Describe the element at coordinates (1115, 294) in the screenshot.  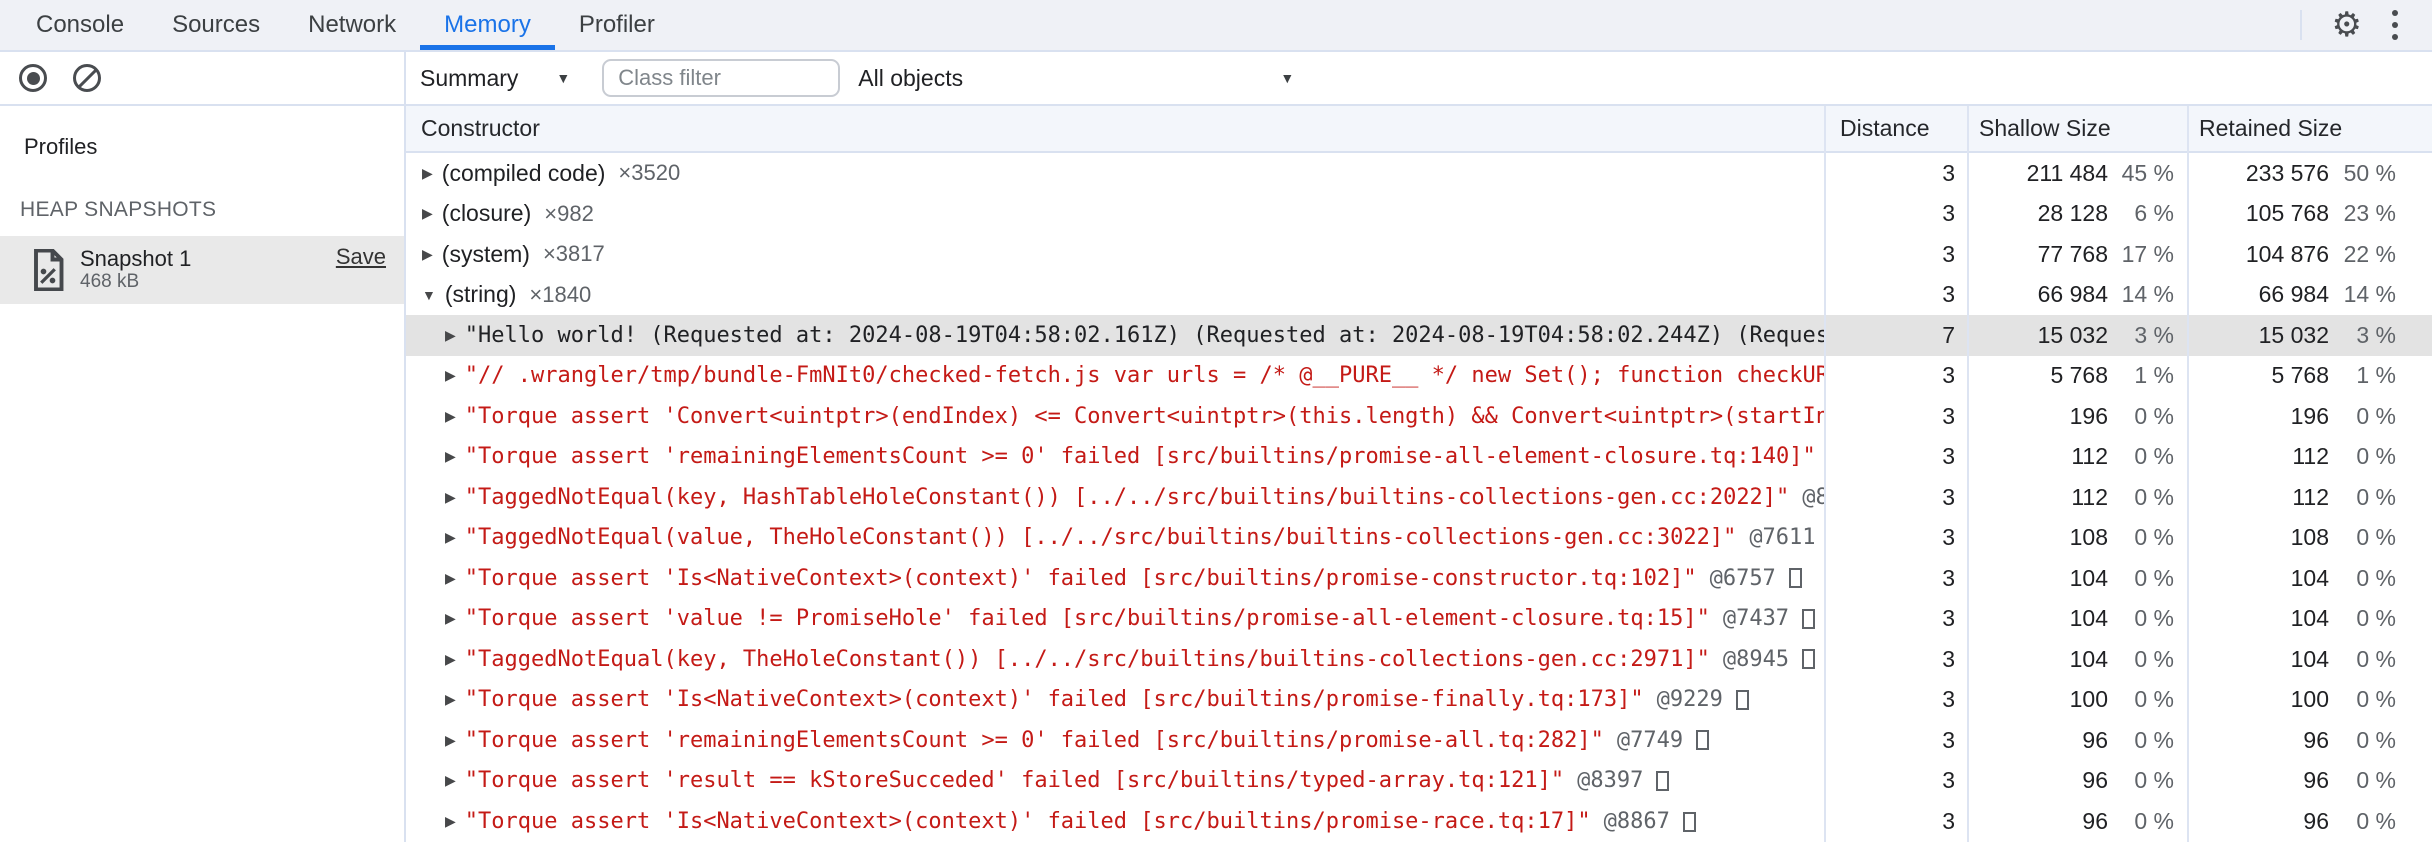
I see `constructor-cell: ▼ (string) ×1840` at that location.